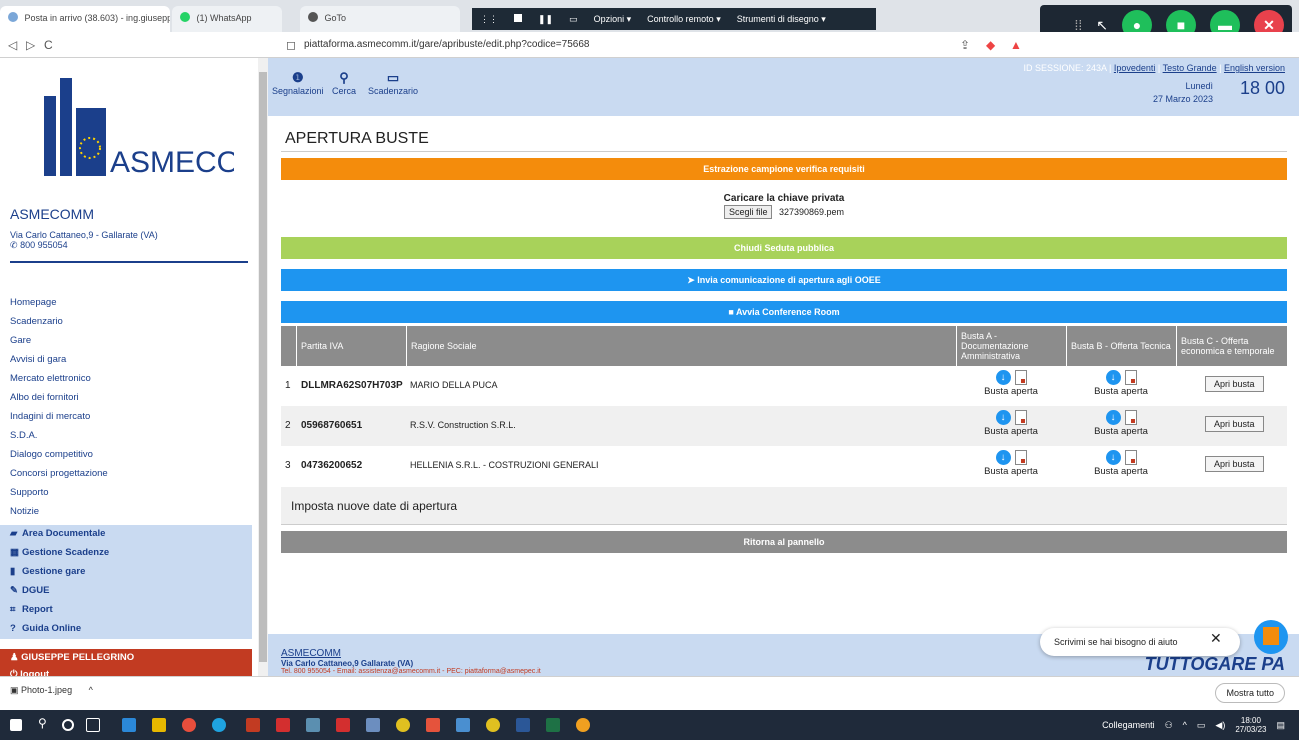  What do you see at coordinates (403, 725) in the screenshot?
I see `qgis-icon` at bounding box center [403, 725].